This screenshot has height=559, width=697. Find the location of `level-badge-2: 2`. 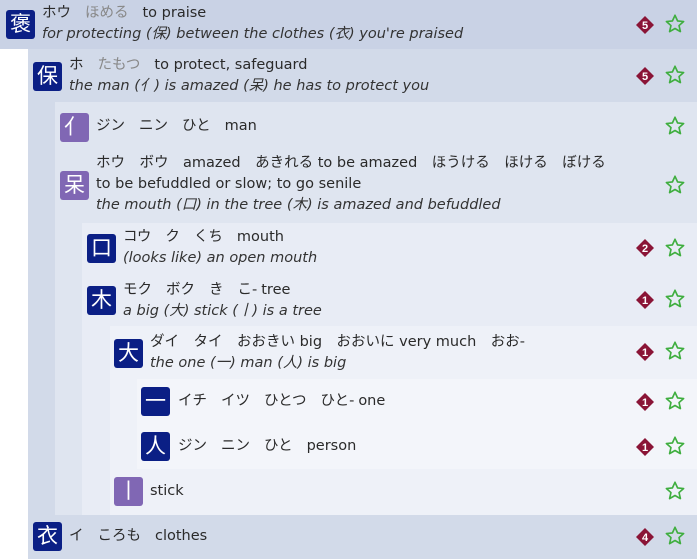

level-badge-2: 2 is located at coordinates (645, 248).